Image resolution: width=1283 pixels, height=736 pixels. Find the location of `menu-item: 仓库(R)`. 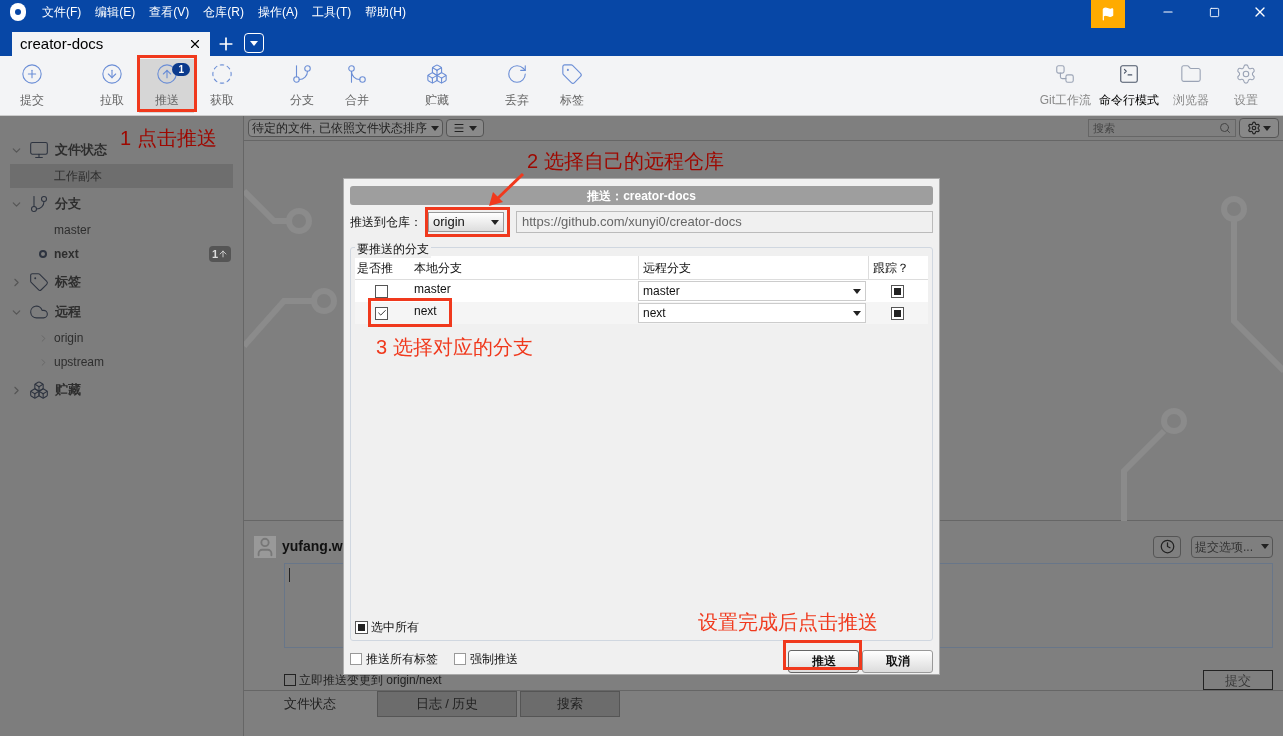

menu-item: 仓库(R) is located at coordinates (223, 12).